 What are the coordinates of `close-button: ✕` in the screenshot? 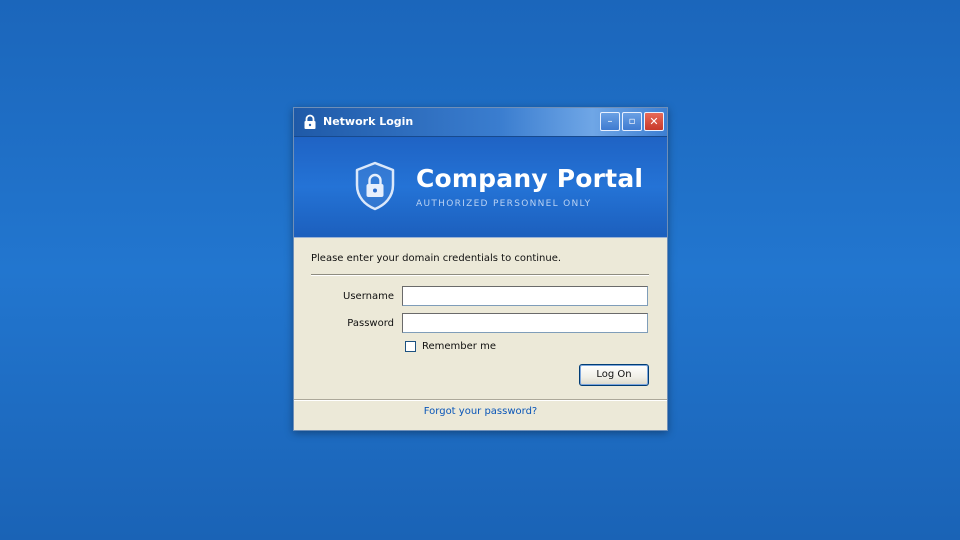 It's located at (654, 121).